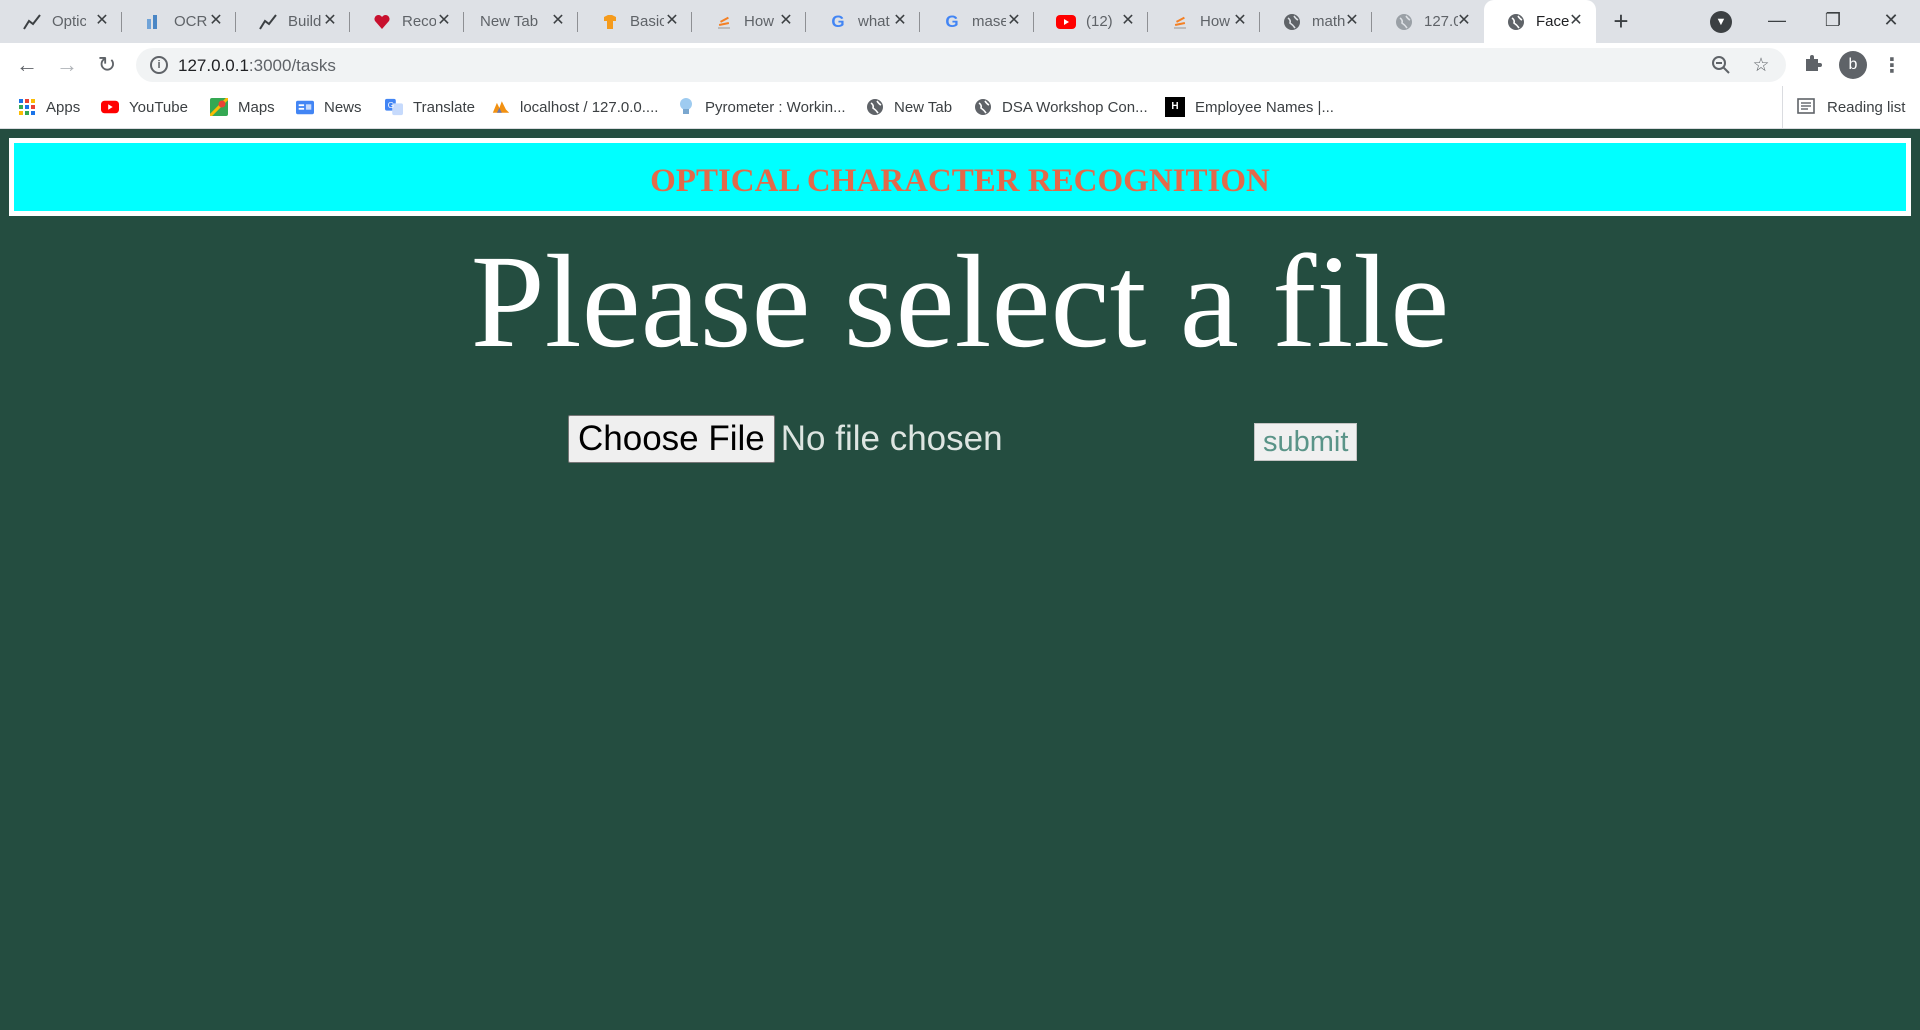 The width and height of the screenshot is (1920, 1030). What do you see at coordinates (343, 107) in the screenshot?
I see `bookmark-label: News` at bounding box center [343, 107].